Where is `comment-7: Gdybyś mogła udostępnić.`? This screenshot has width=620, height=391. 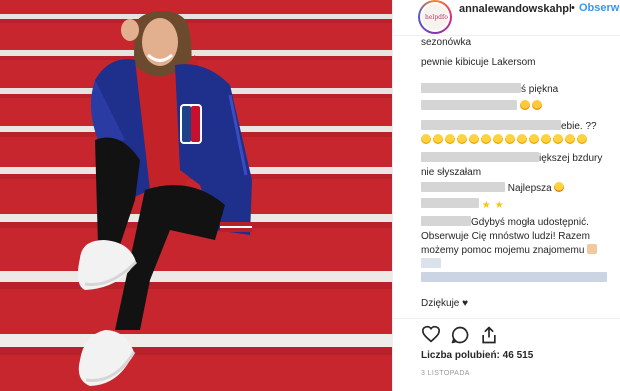 comment-7: Gdybyś mogła udostępnić. is located at coordinates (505, 222).